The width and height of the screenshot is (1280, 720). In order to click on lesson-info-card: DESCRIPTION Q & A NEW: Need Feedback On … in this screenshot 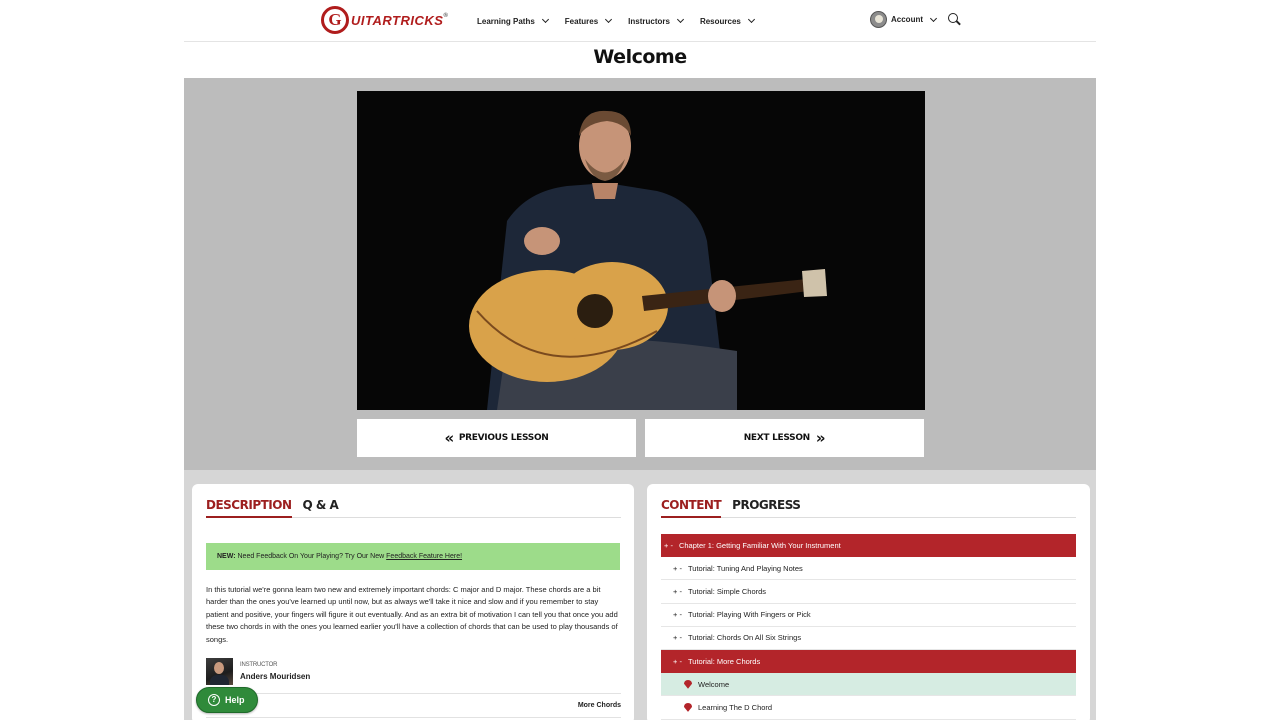, I will do `click(413, 602)`.